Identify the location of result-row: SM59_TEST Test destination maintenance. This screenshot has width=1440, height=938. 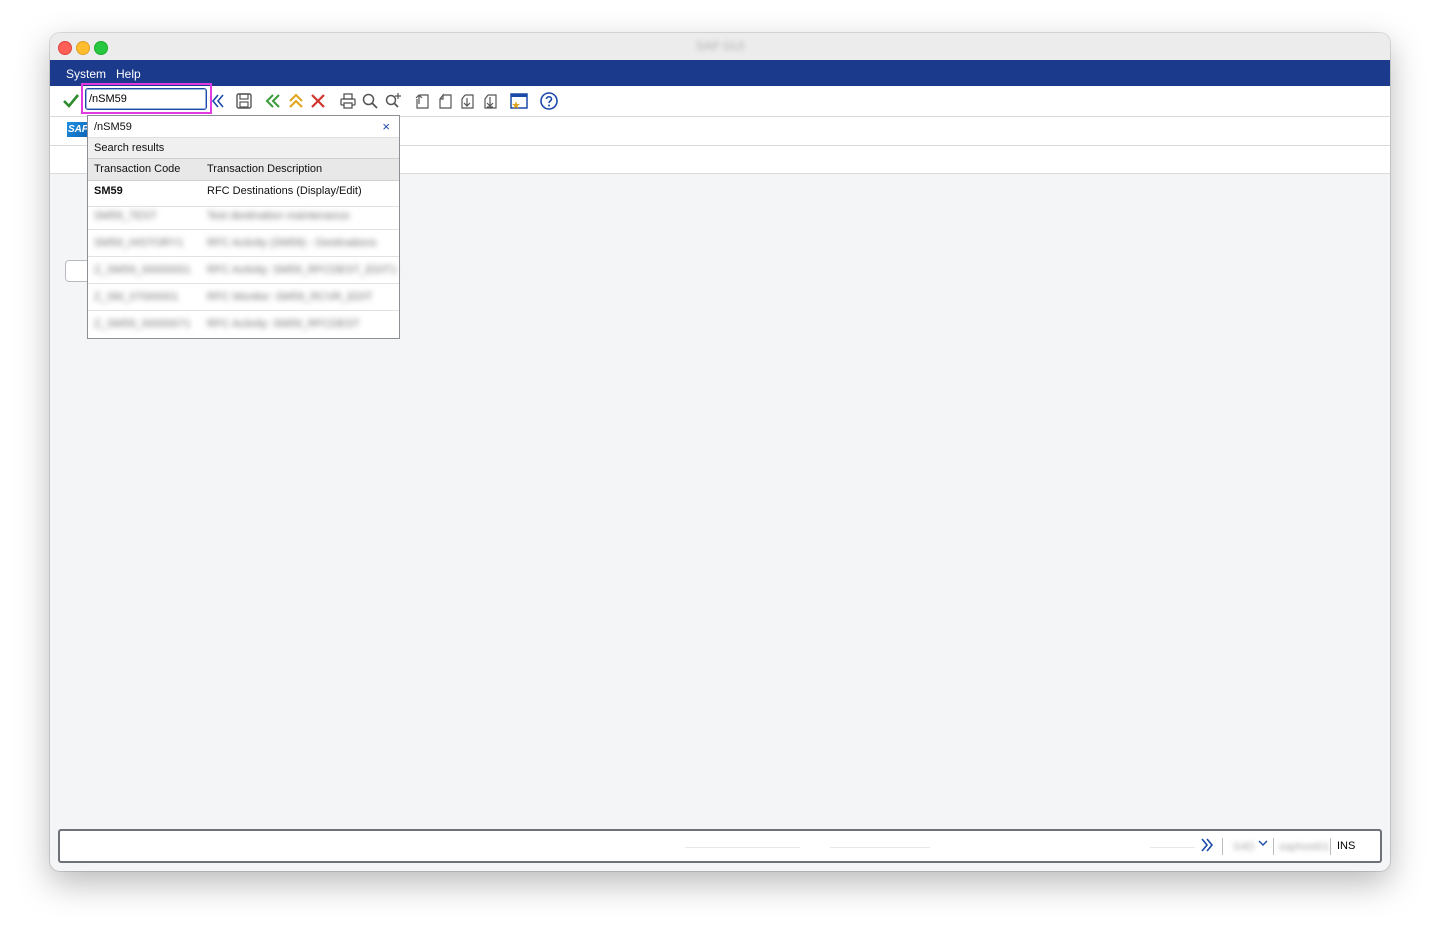
(243, 216).